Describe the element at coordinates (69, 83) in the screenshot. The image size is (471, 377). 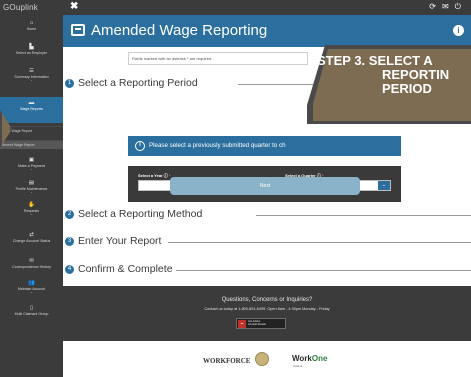
I see `step-number: 1` at that location.